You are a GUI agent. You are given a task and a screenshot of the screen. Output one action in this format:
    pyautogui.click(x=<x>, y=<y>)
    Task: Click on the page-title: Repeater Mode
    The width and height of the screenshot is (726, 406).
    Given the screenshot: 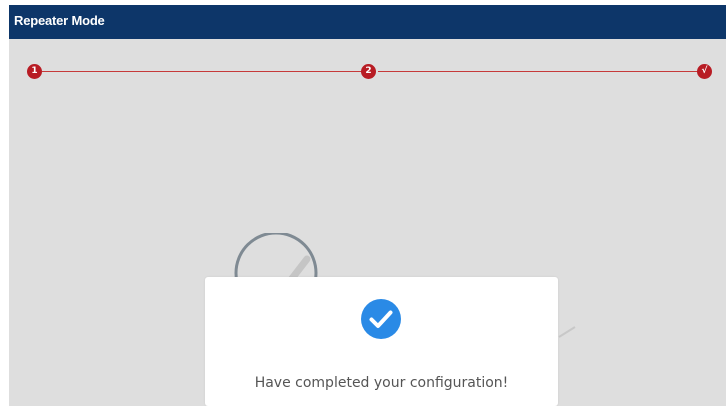 What is the action you would take?
    pyautogui.click(x=59, y=20)
    